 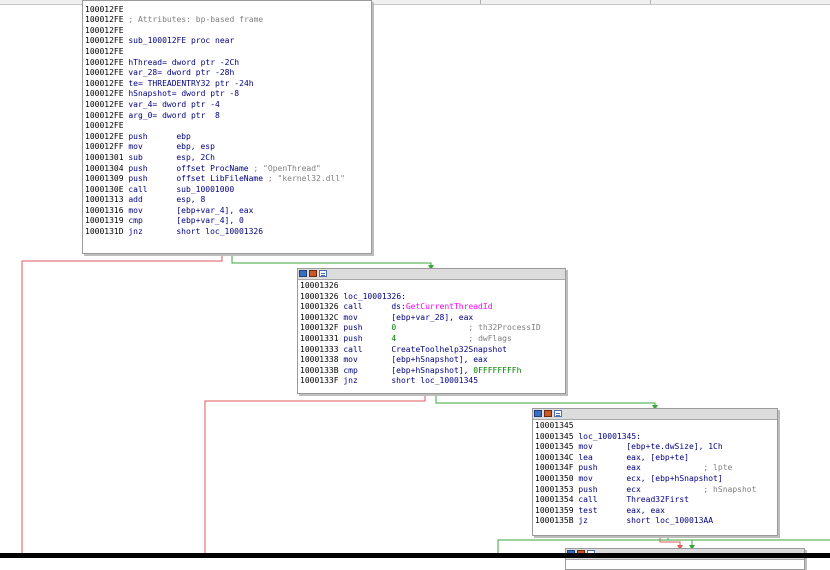 What do you see at coordinates (319, 381) in the screenshot?
I see `line-address: 1000133F` at bounding box center [319, 381].